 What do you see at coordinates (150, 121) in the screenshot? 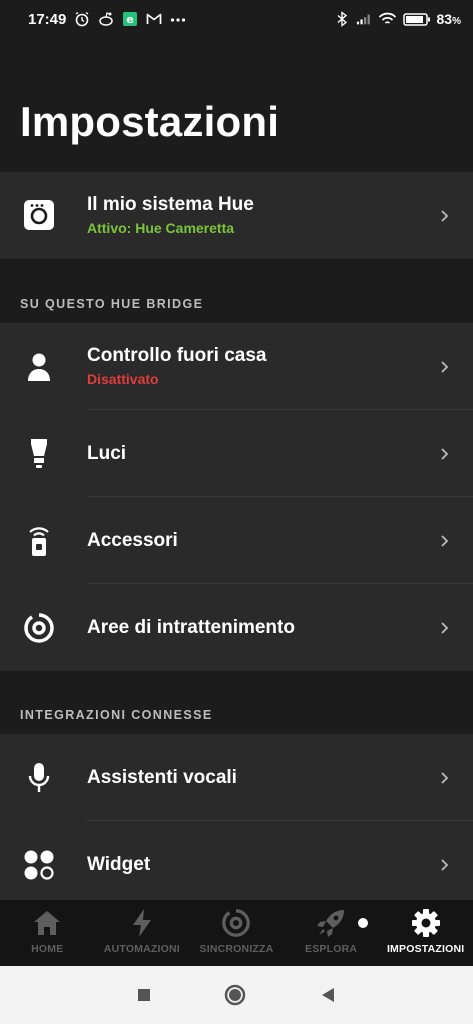
I see `page-title: Impostazioni` at bounding box center [150, 121].